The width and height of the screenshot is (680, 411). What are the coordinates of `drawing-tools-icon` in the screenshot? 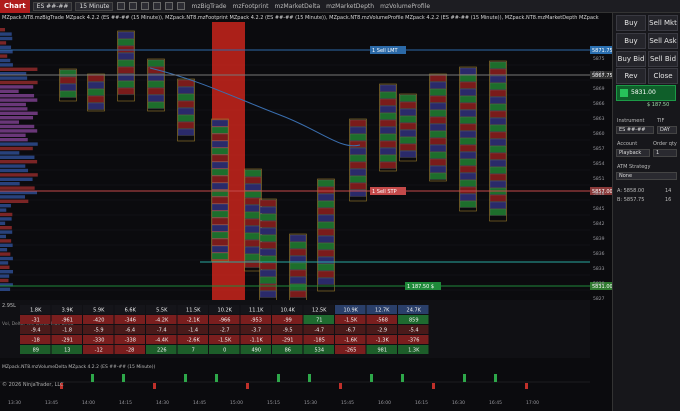 It's located at (145, 6).